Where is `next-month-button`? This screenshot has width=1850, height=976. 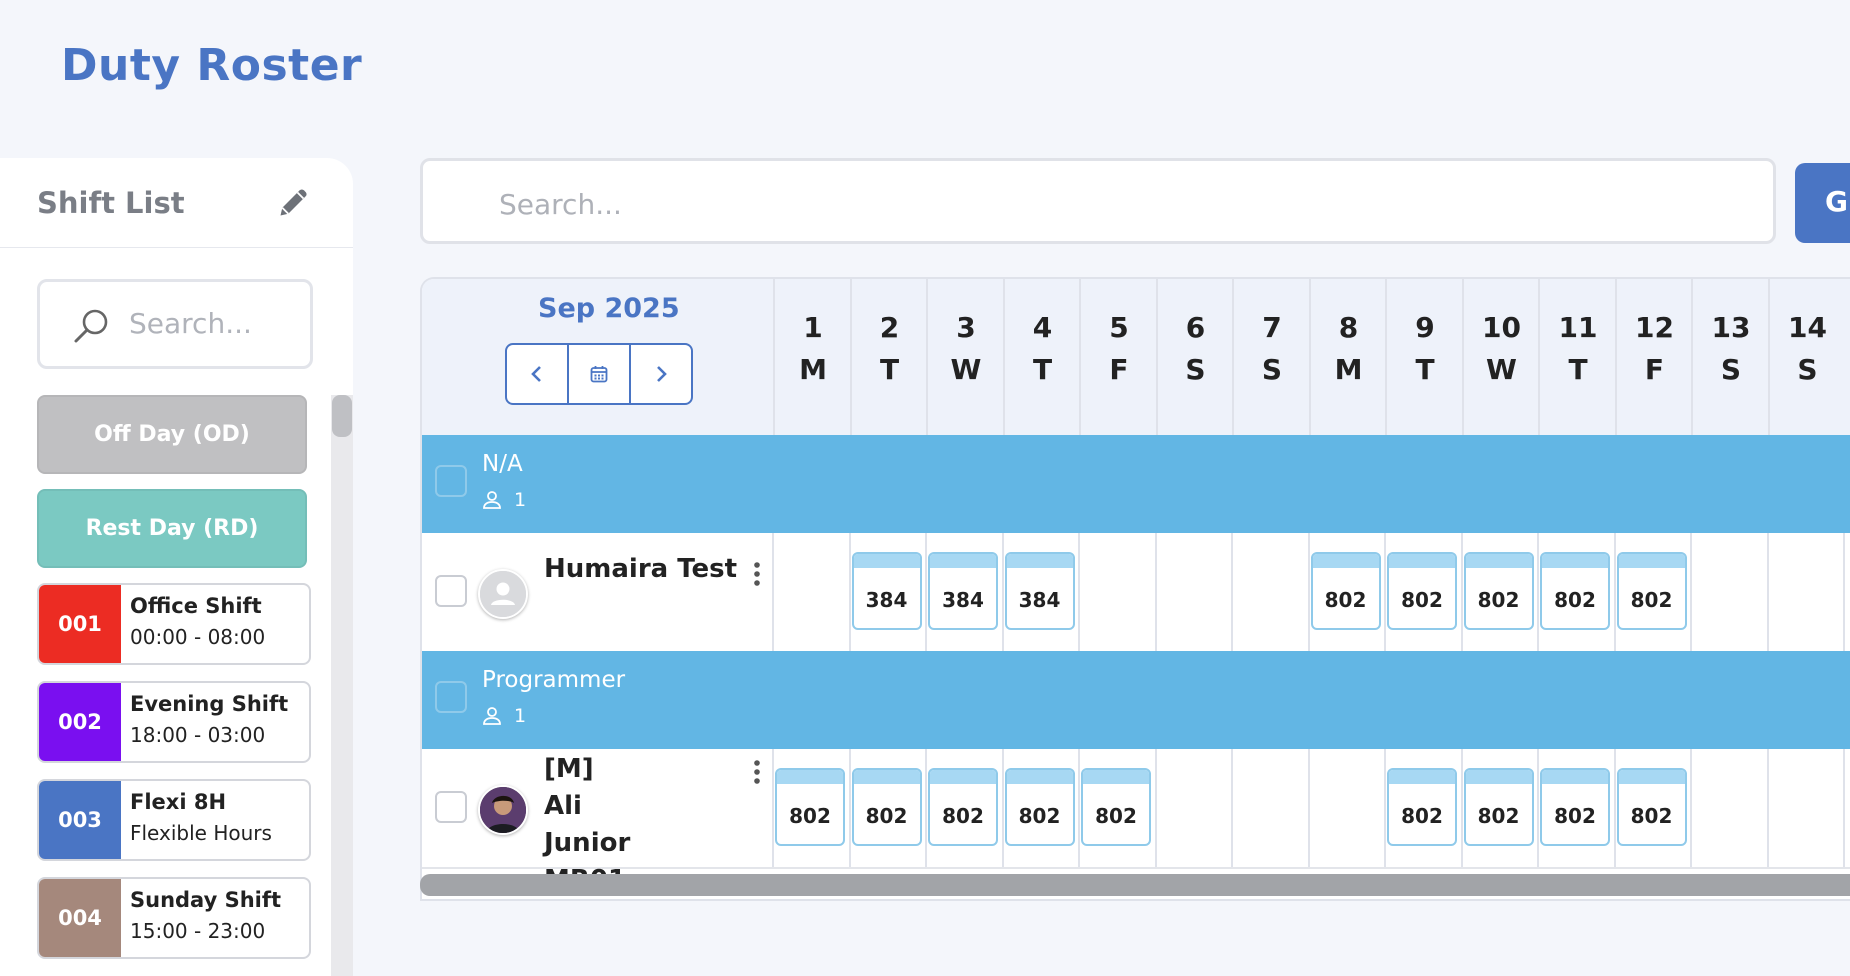
next-month-button is located at coordinates (660, 374).